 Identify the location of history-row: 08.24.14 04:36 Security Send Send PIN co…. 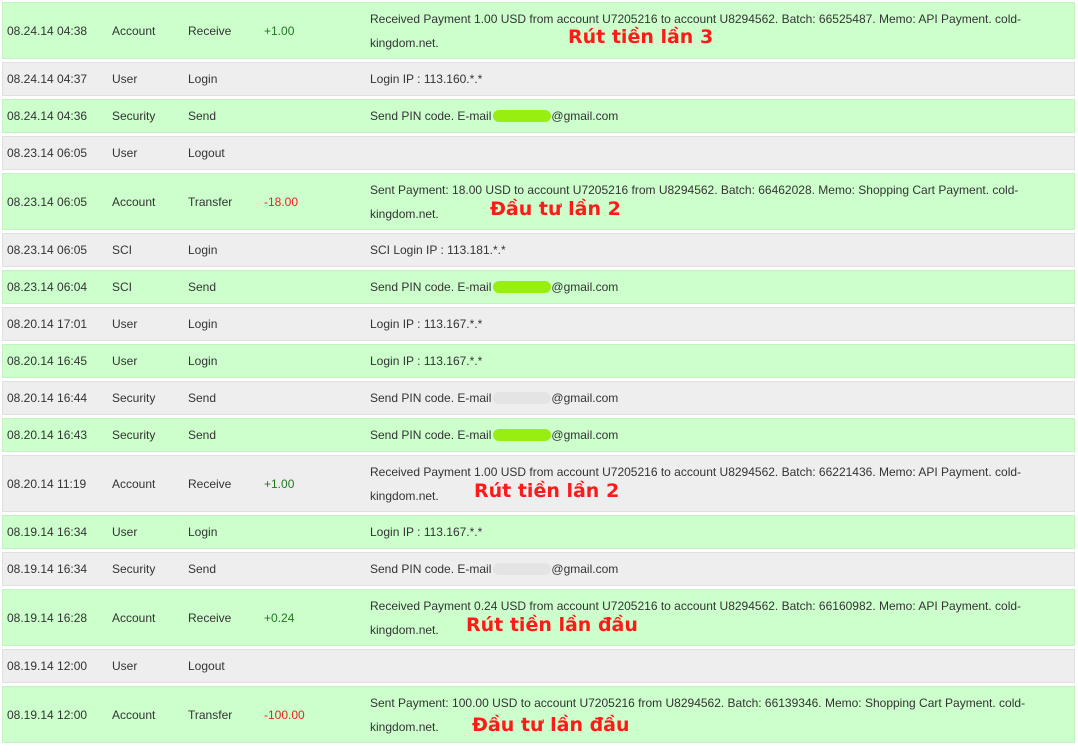
(538, 116).